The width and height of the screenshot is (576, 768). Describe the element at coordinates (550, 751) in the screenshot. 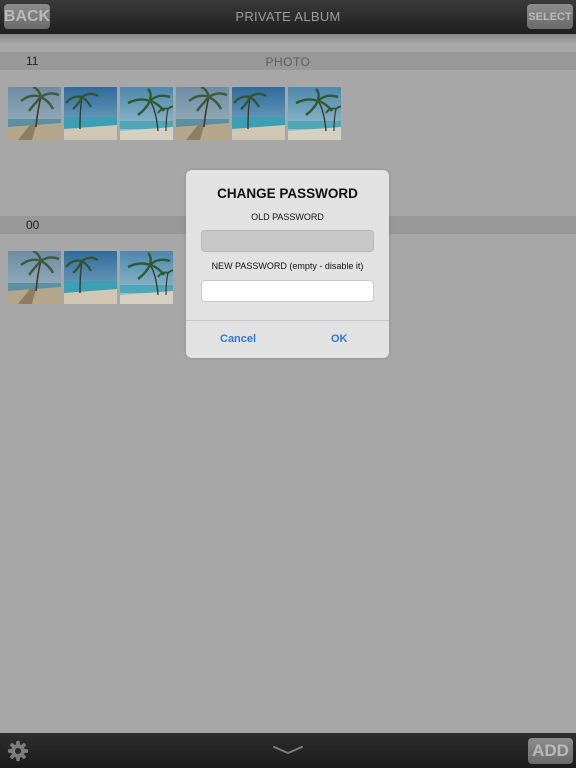

I see `add-button: ADD` at that location.